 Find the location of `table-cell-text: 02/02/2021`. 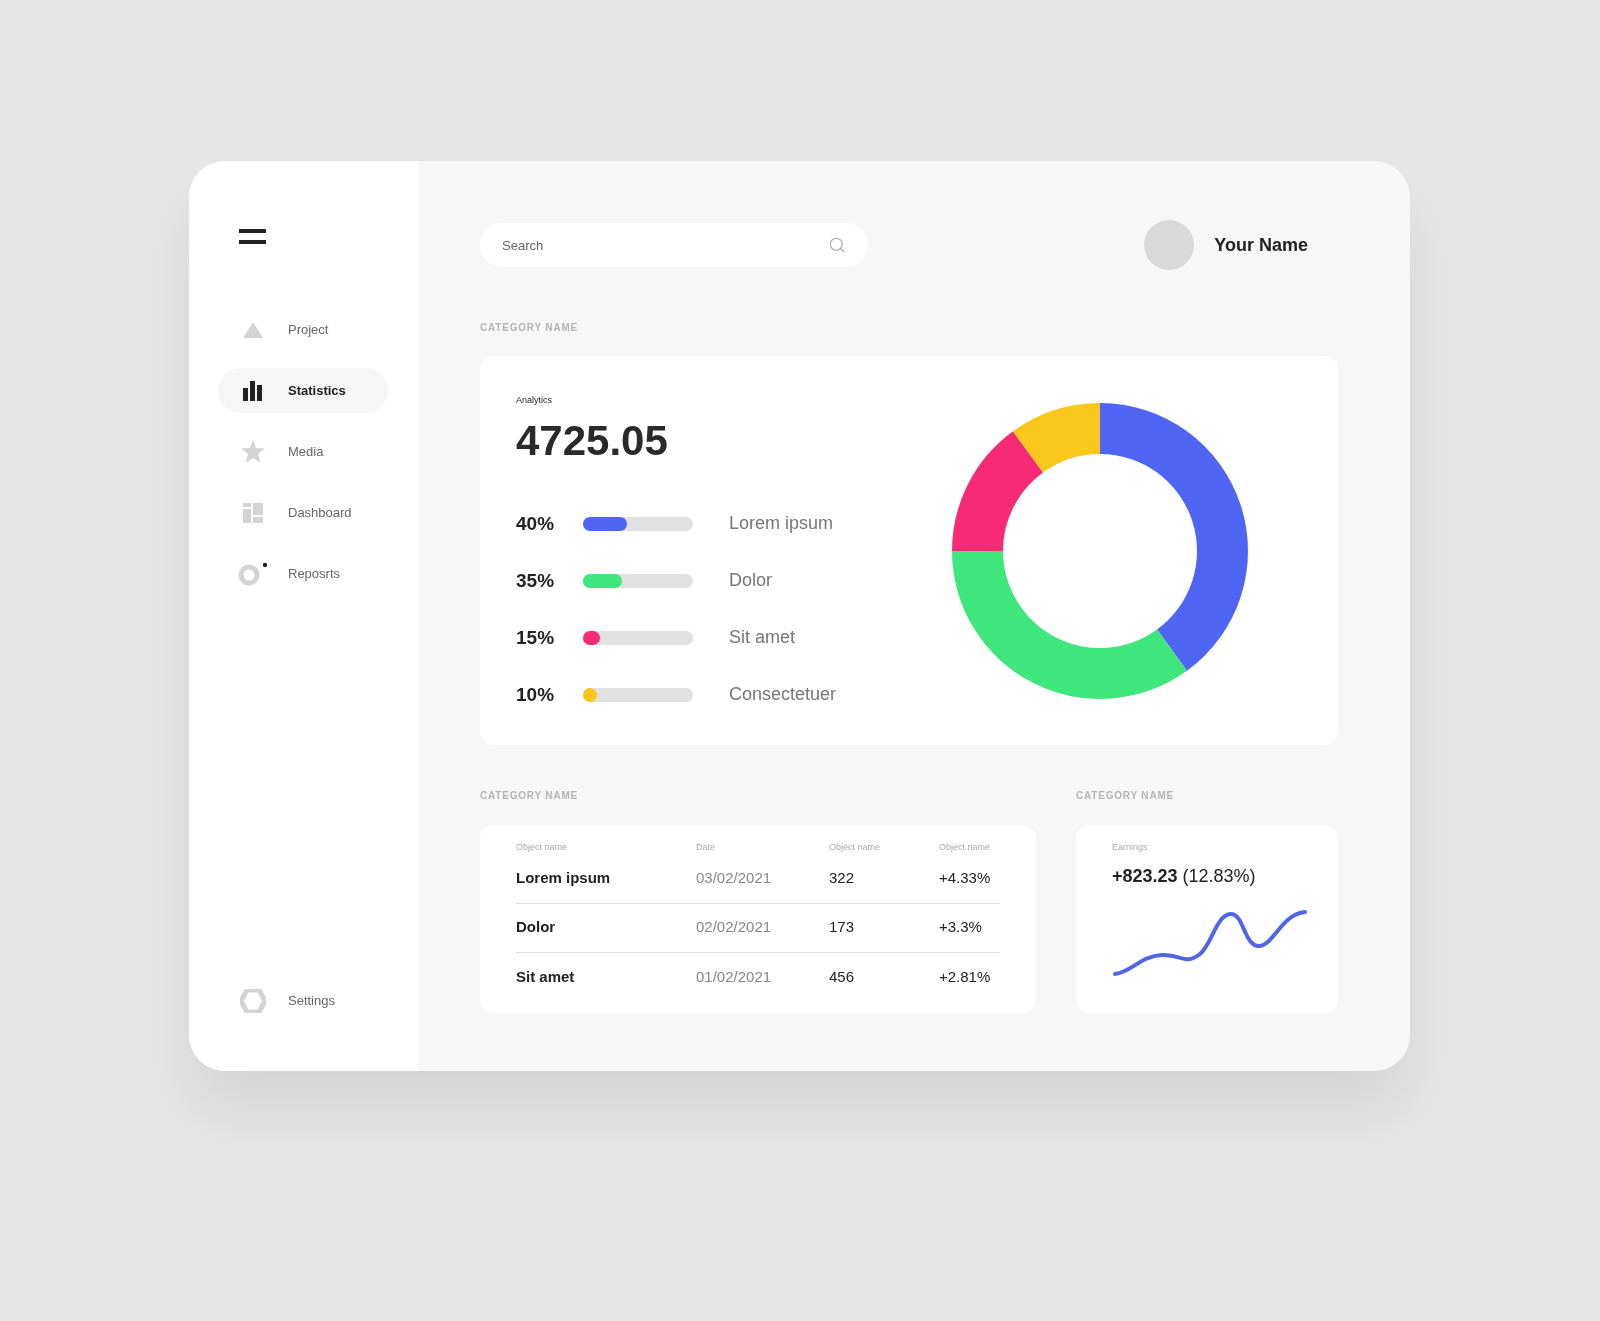

table-cell-text: 02/02/2021 is located at coordinates (734, 927).